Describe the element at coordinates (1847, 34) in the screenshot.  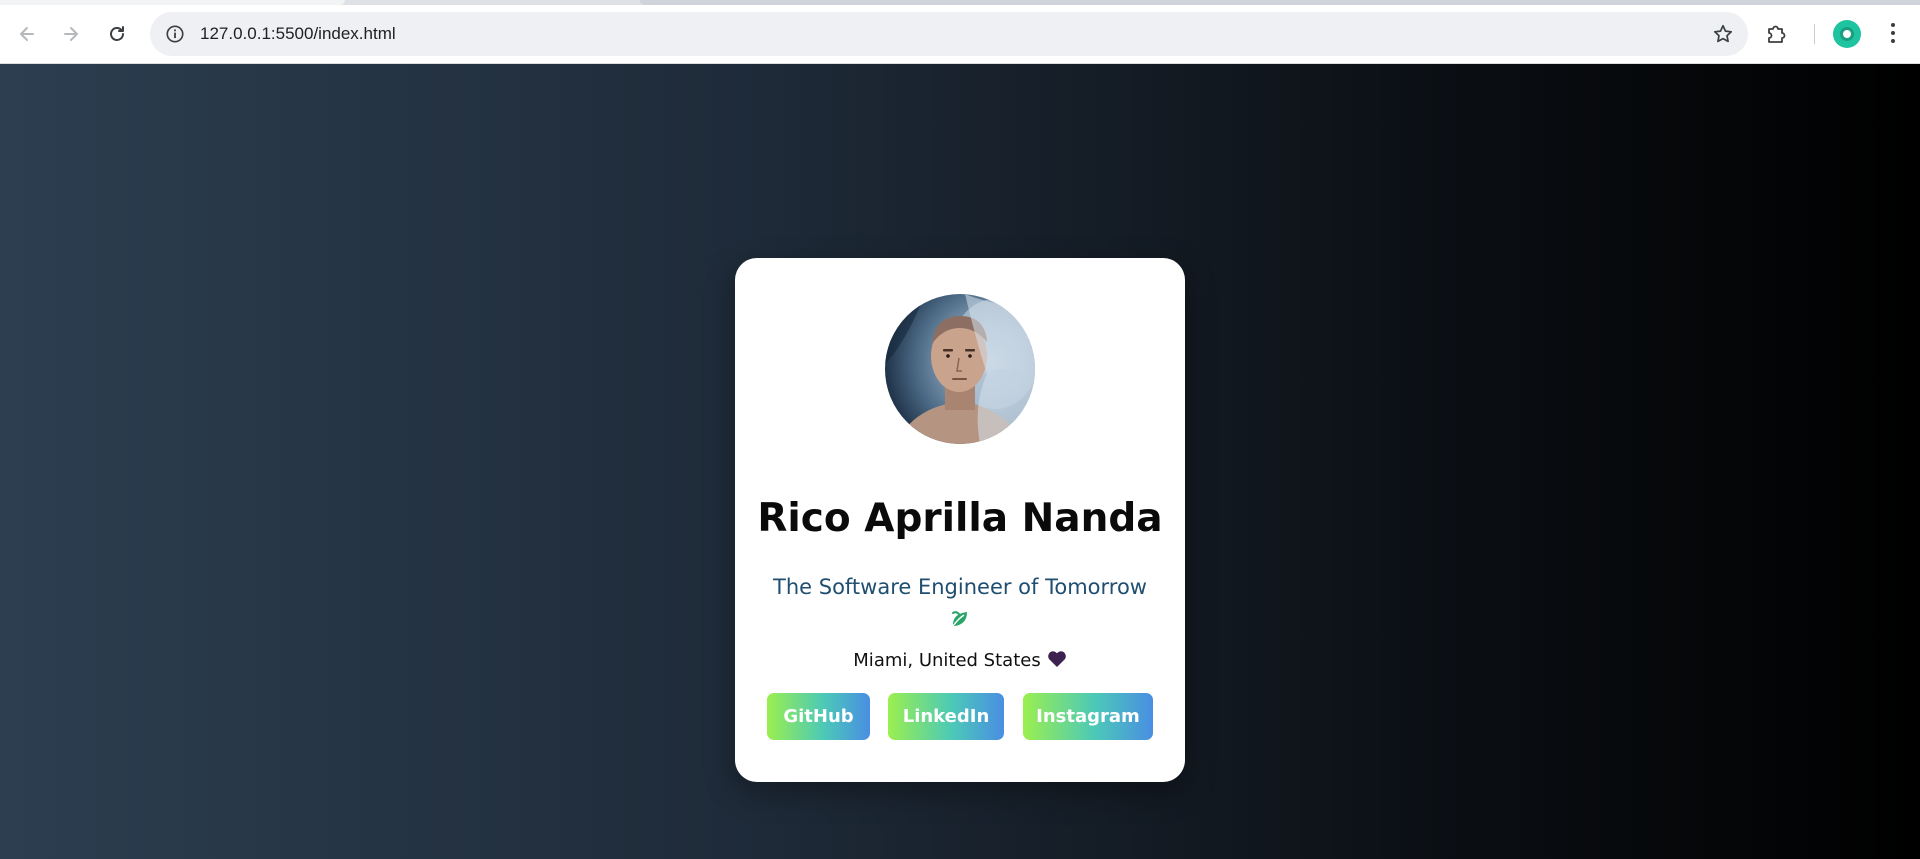
I see `profile-icon` at that location.